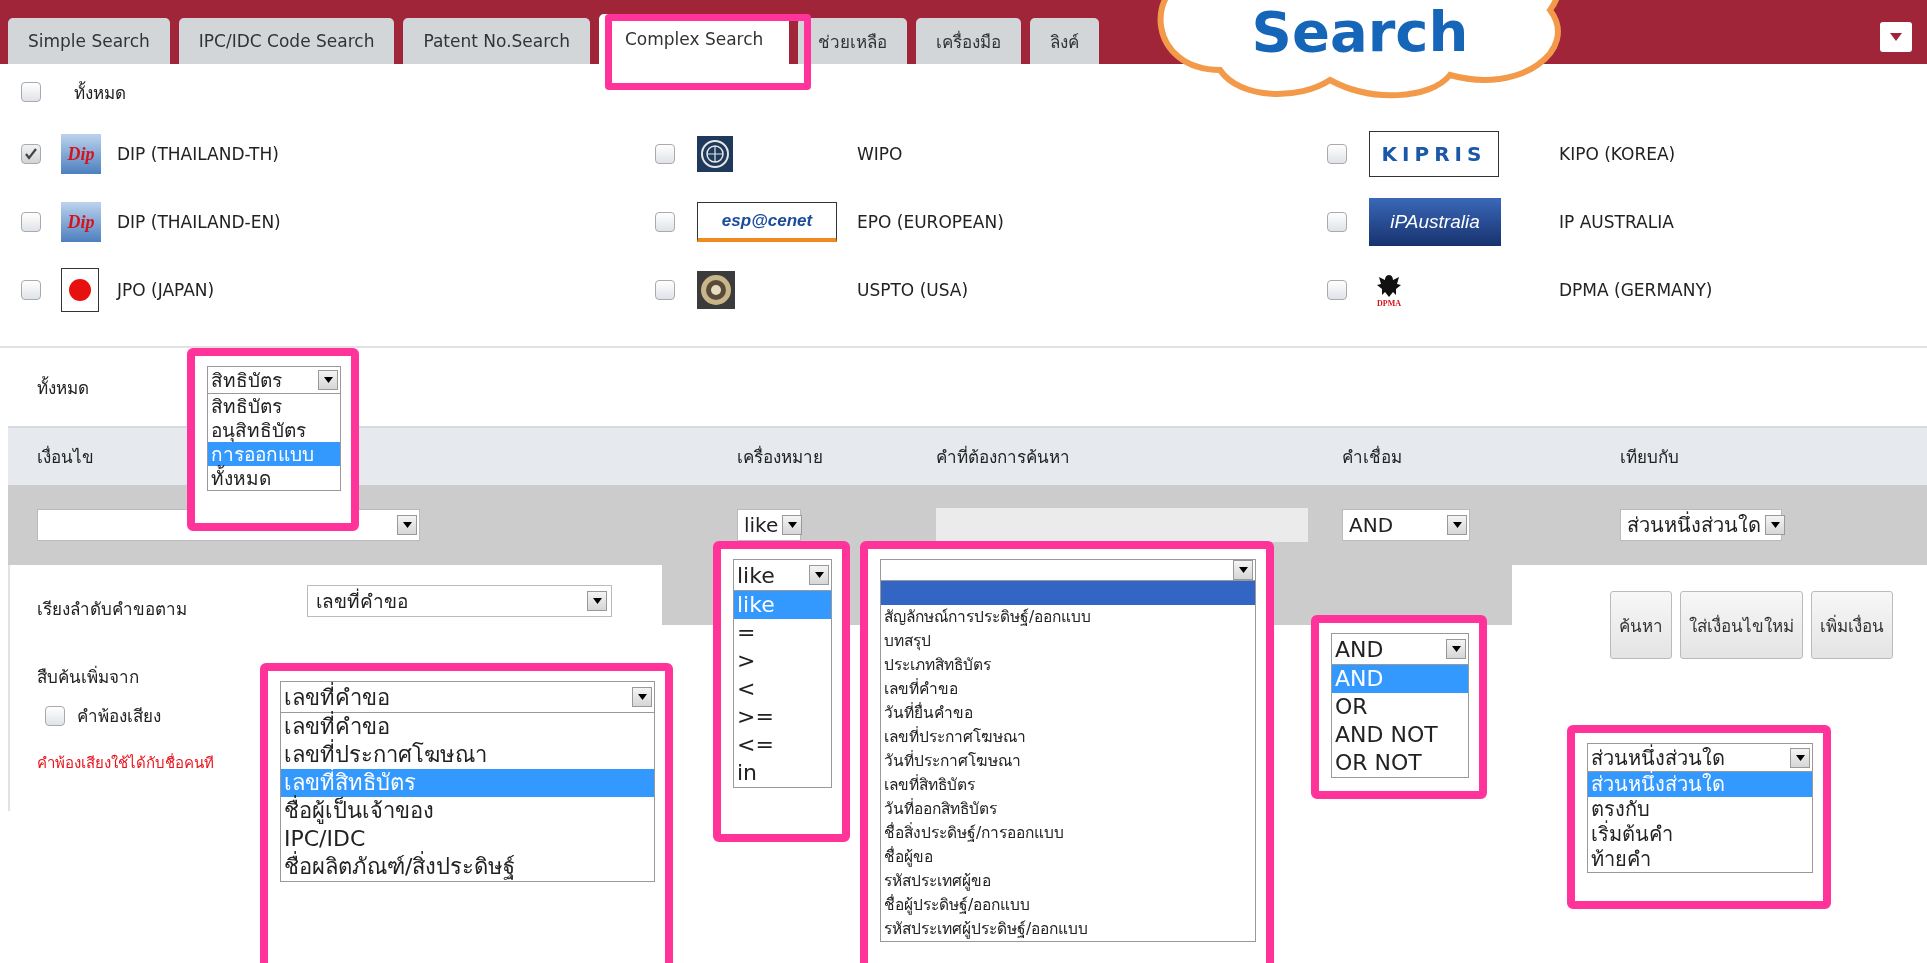 This screenshot has height=963, width=1927. I want to click on dropdown-option: อนุสิทธิบัตร, so click(274, 430).